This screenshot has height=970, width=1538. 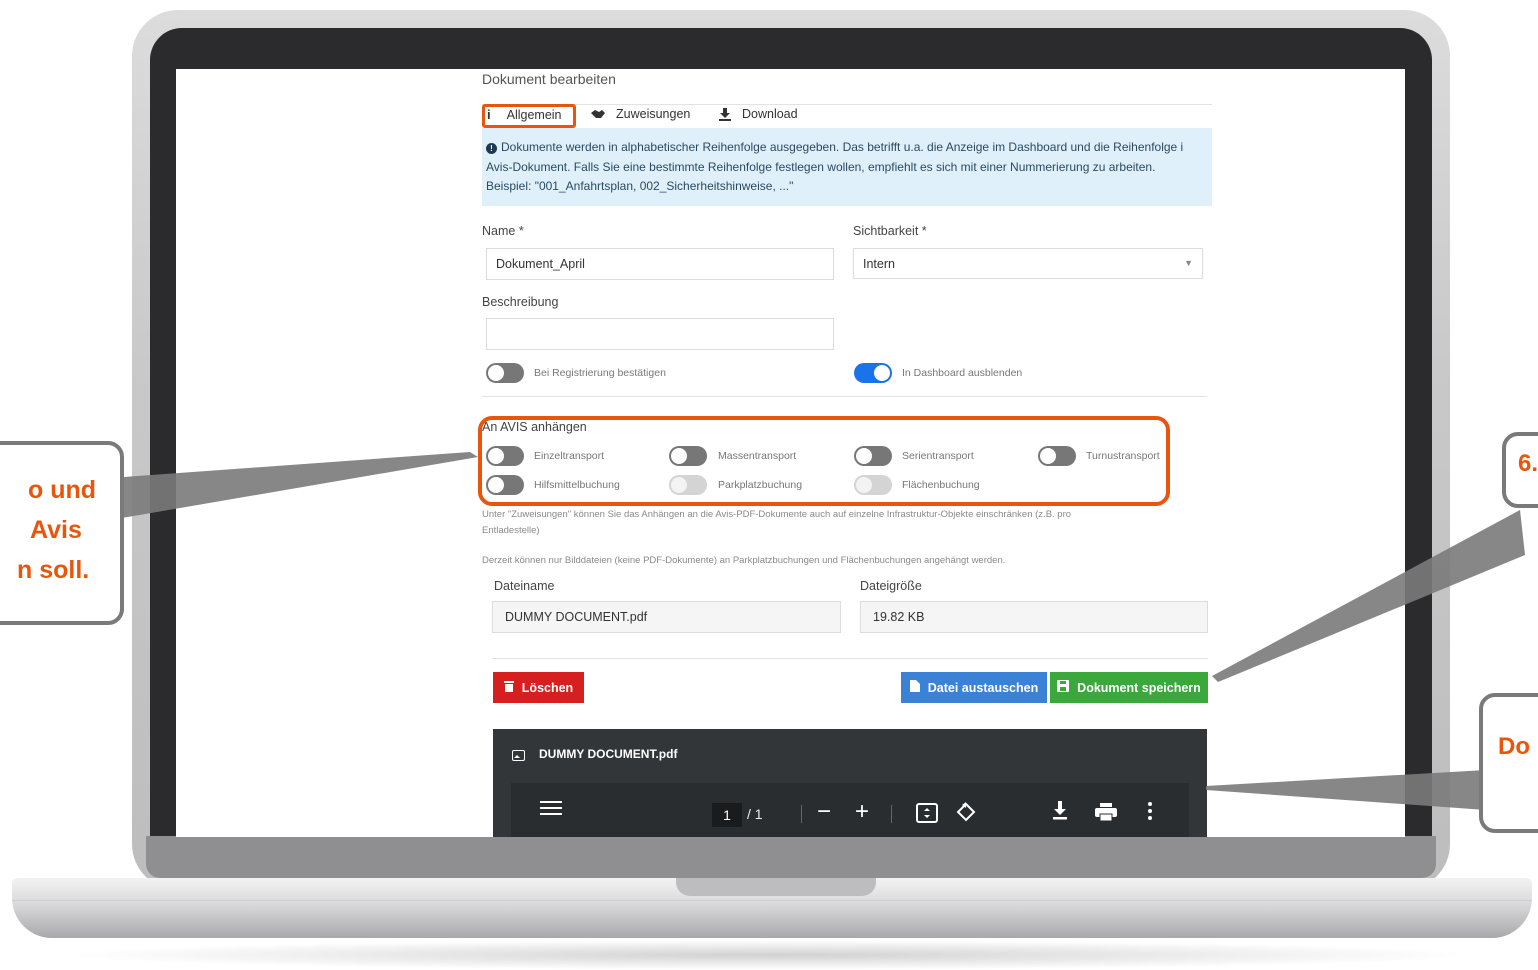 What do you see at coordinates (1514, 746) in the screenshot?
I see `callout-right-bottom-text: Do` at bounding box center [1514, 746].